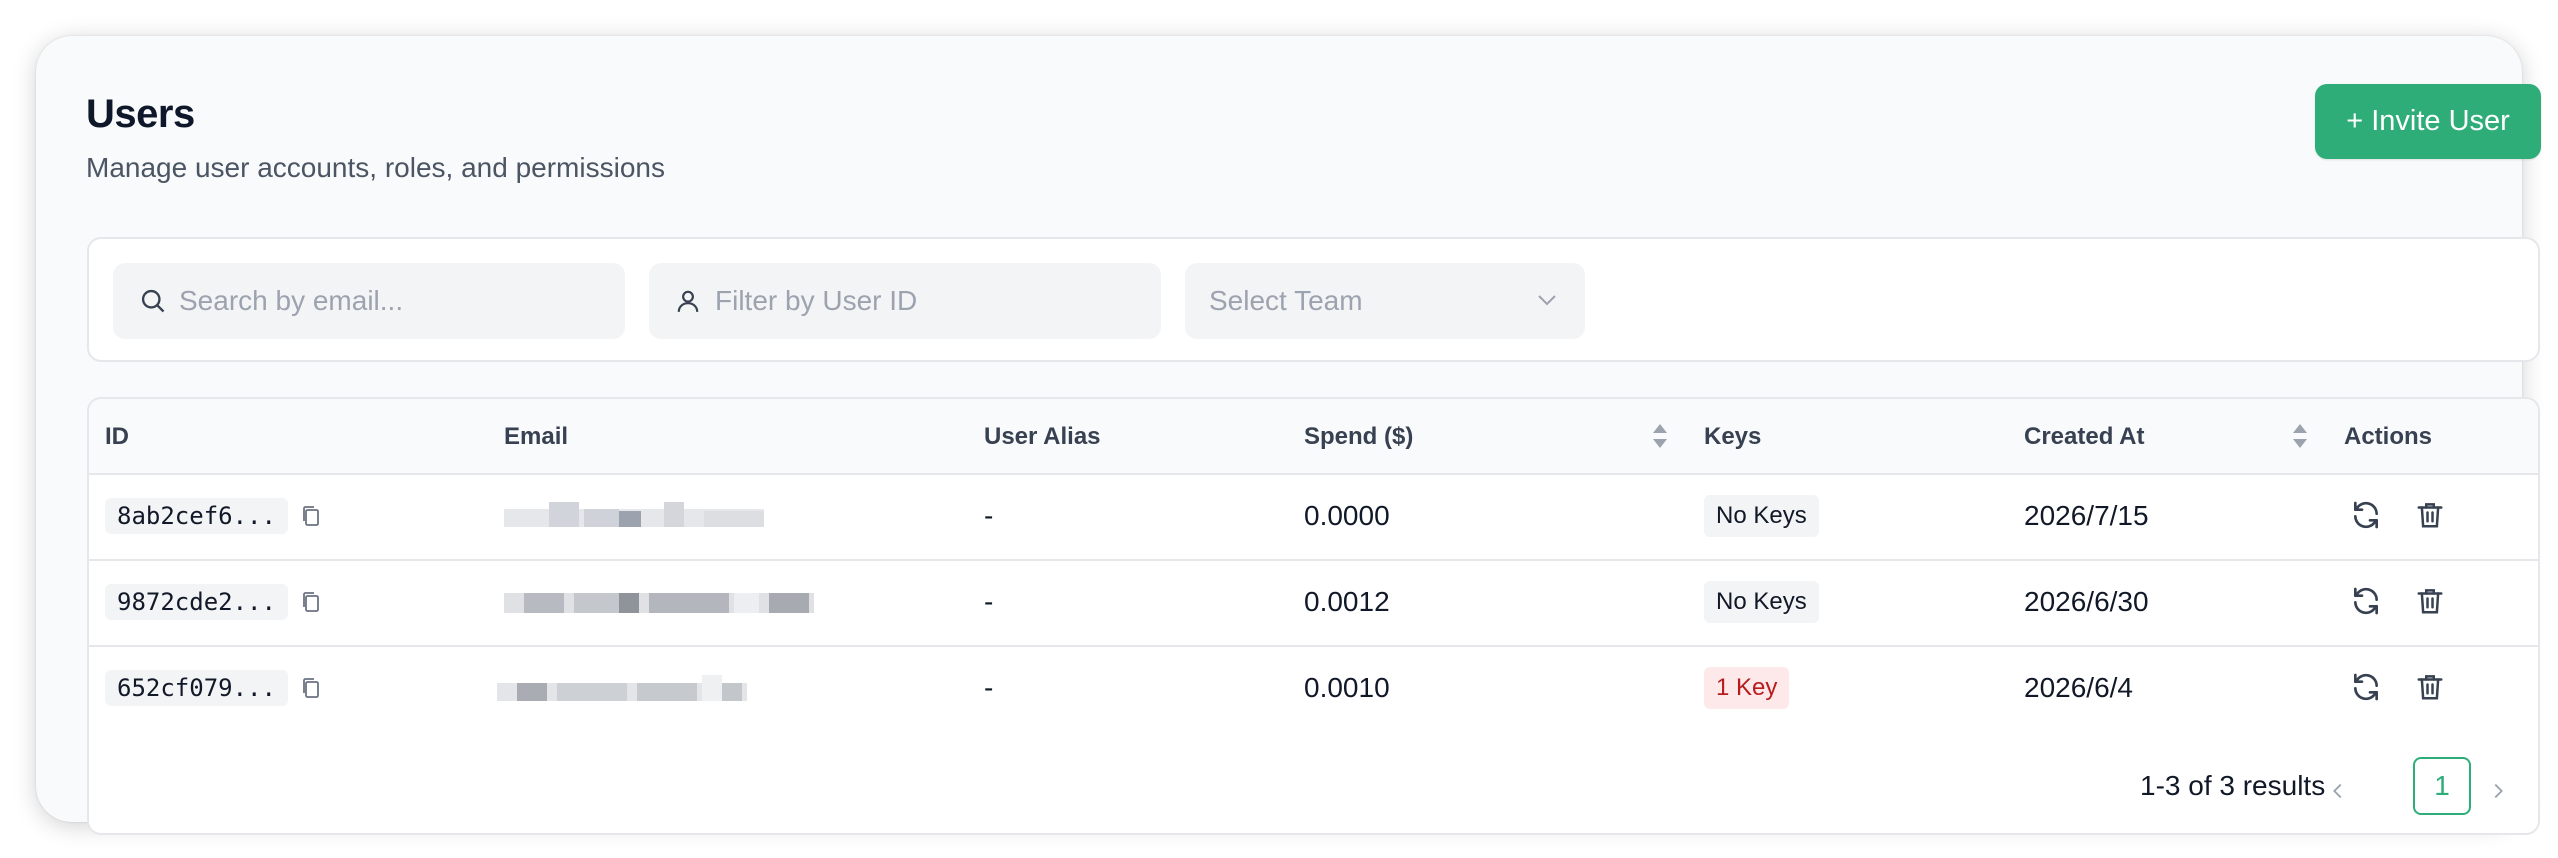  I want to click on spend-cell: 0.0010, so click(1347, 687).